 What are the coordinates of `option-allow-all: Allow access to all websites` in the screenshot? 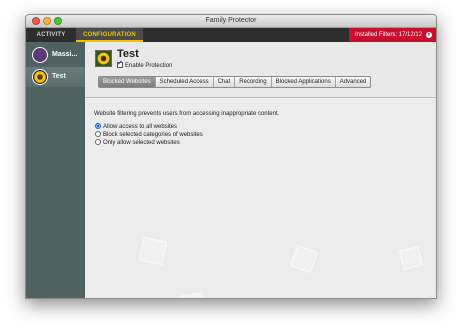 It's located at (136, 126).